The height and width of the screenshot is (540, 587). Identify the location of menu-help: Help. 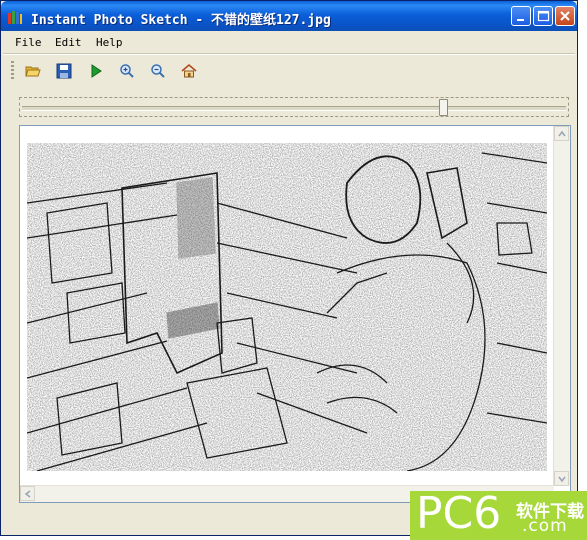
(109, 42).